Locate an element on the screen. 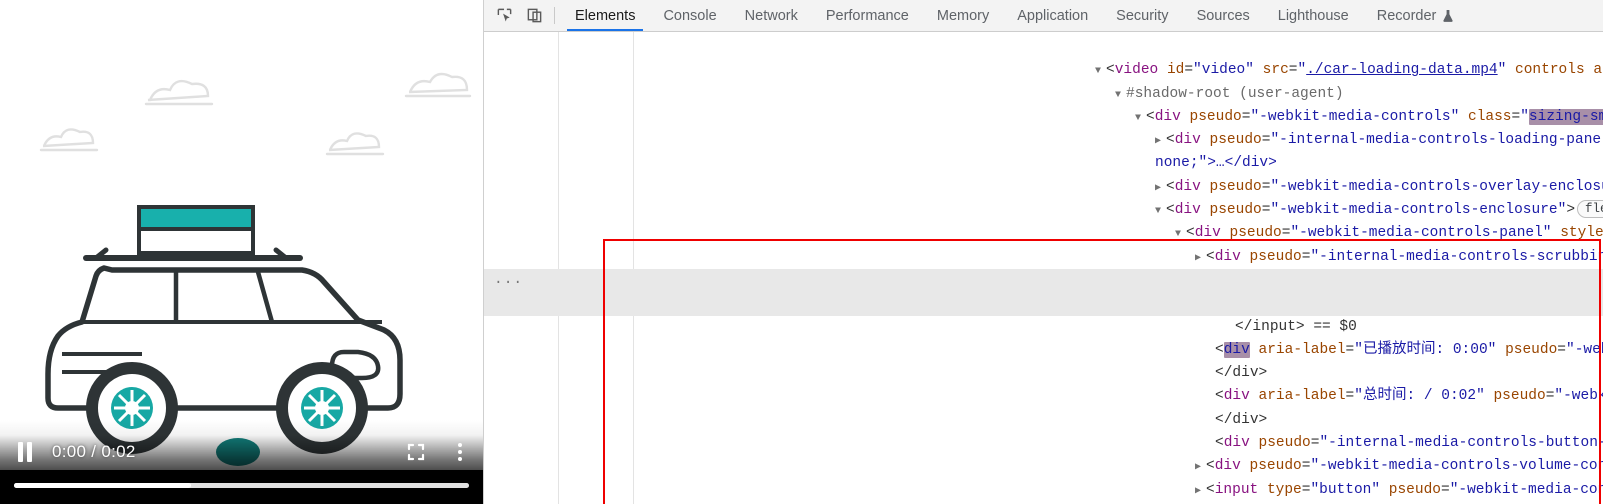  tab-recorder: Recorder is located at coordinates (1416, 15).